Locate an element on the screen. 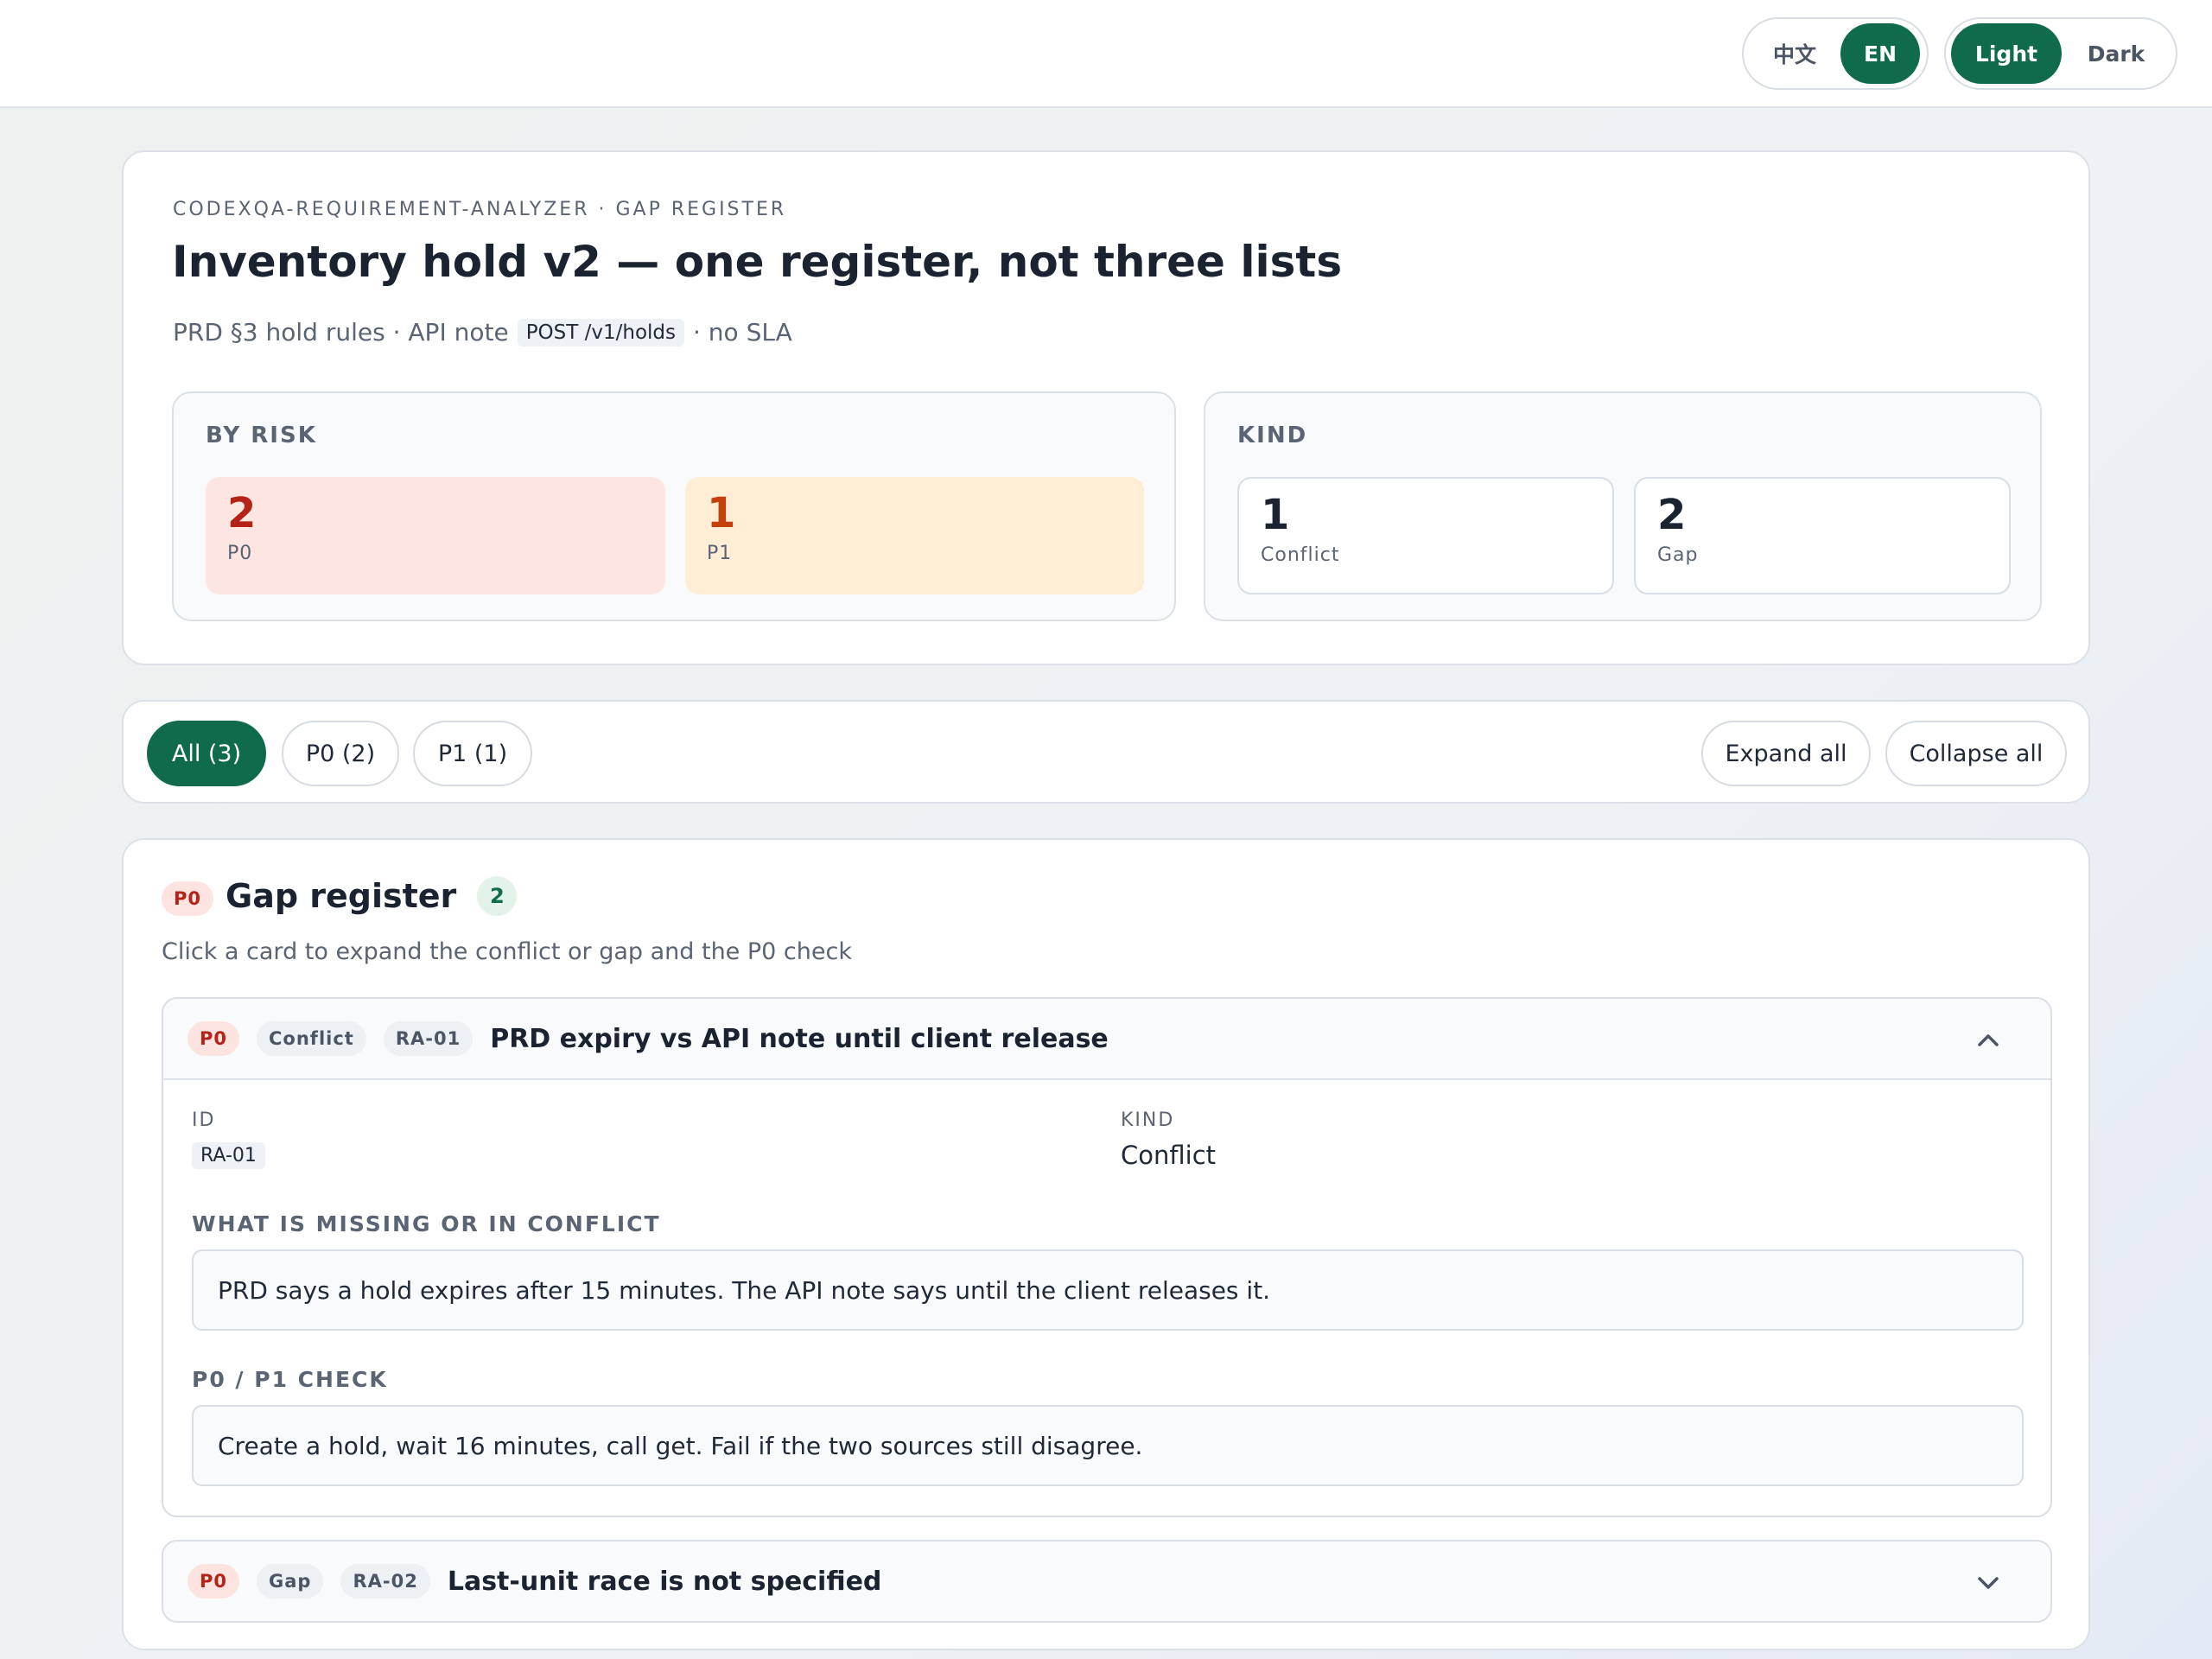  lang-zh-button: 中文 is located at coordinates (1794, 53).